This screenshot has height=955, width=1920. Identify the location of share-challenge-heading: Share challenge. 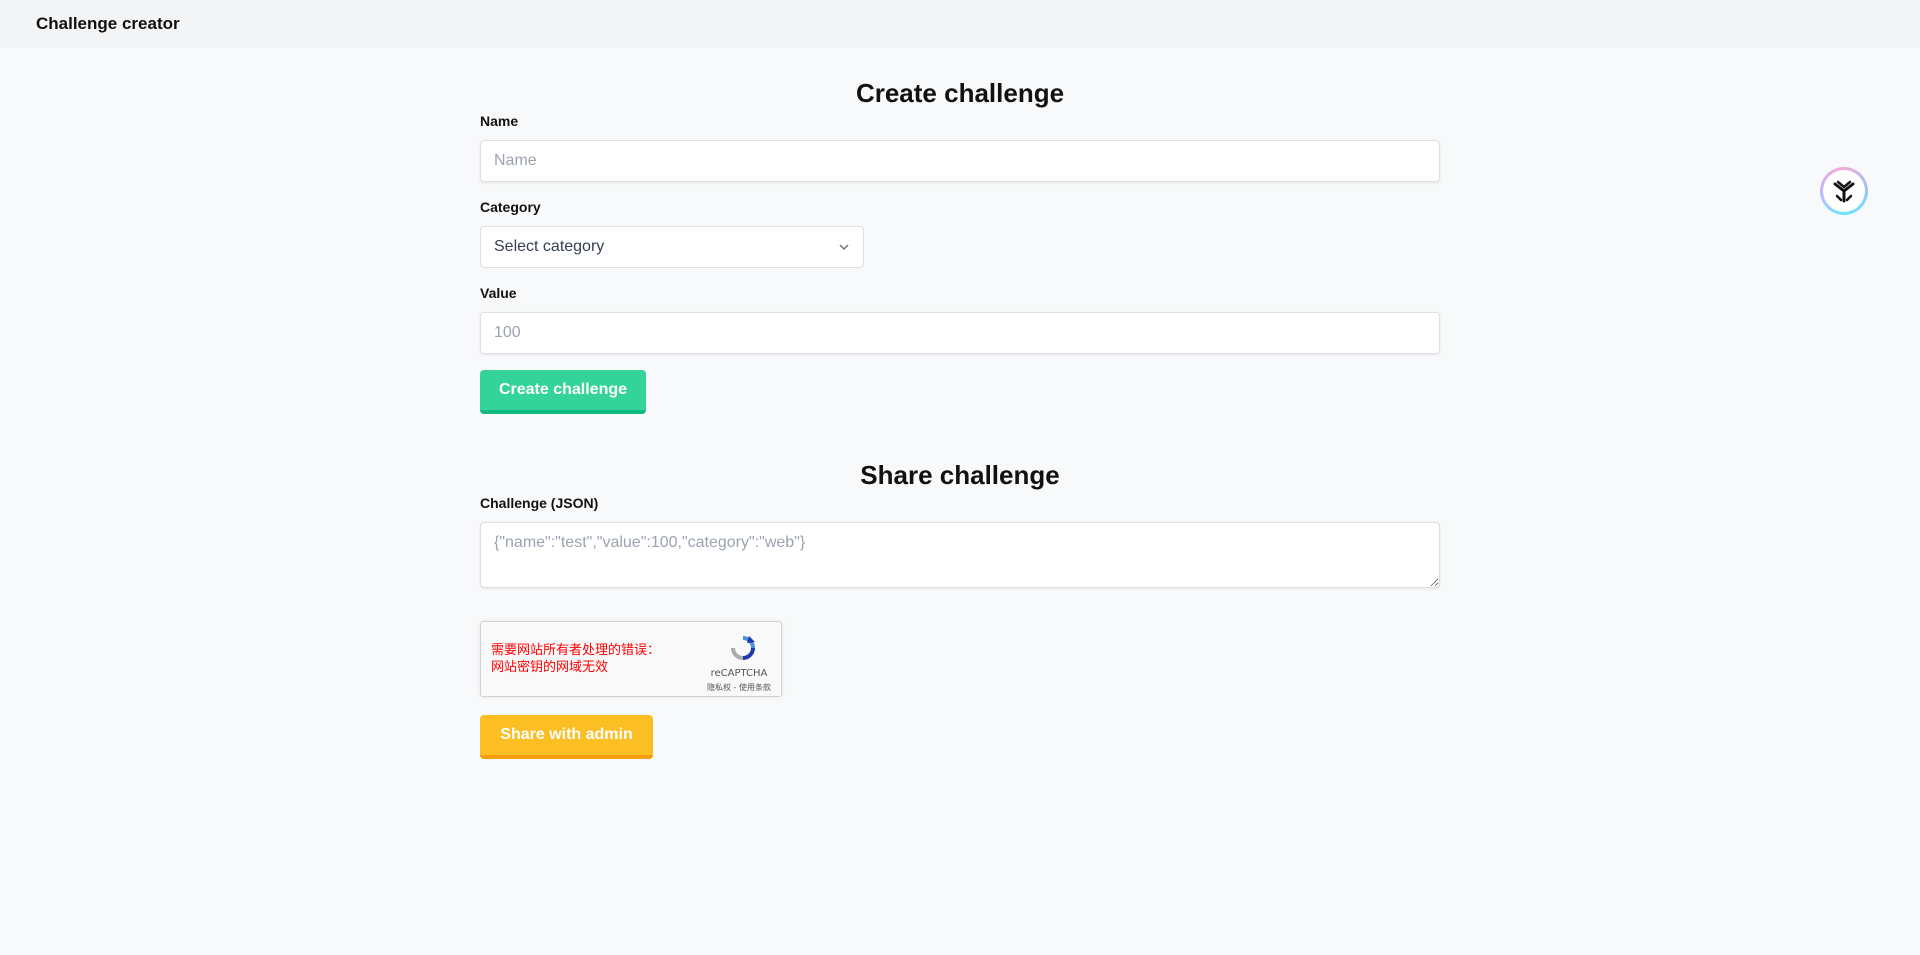
(960, 475).